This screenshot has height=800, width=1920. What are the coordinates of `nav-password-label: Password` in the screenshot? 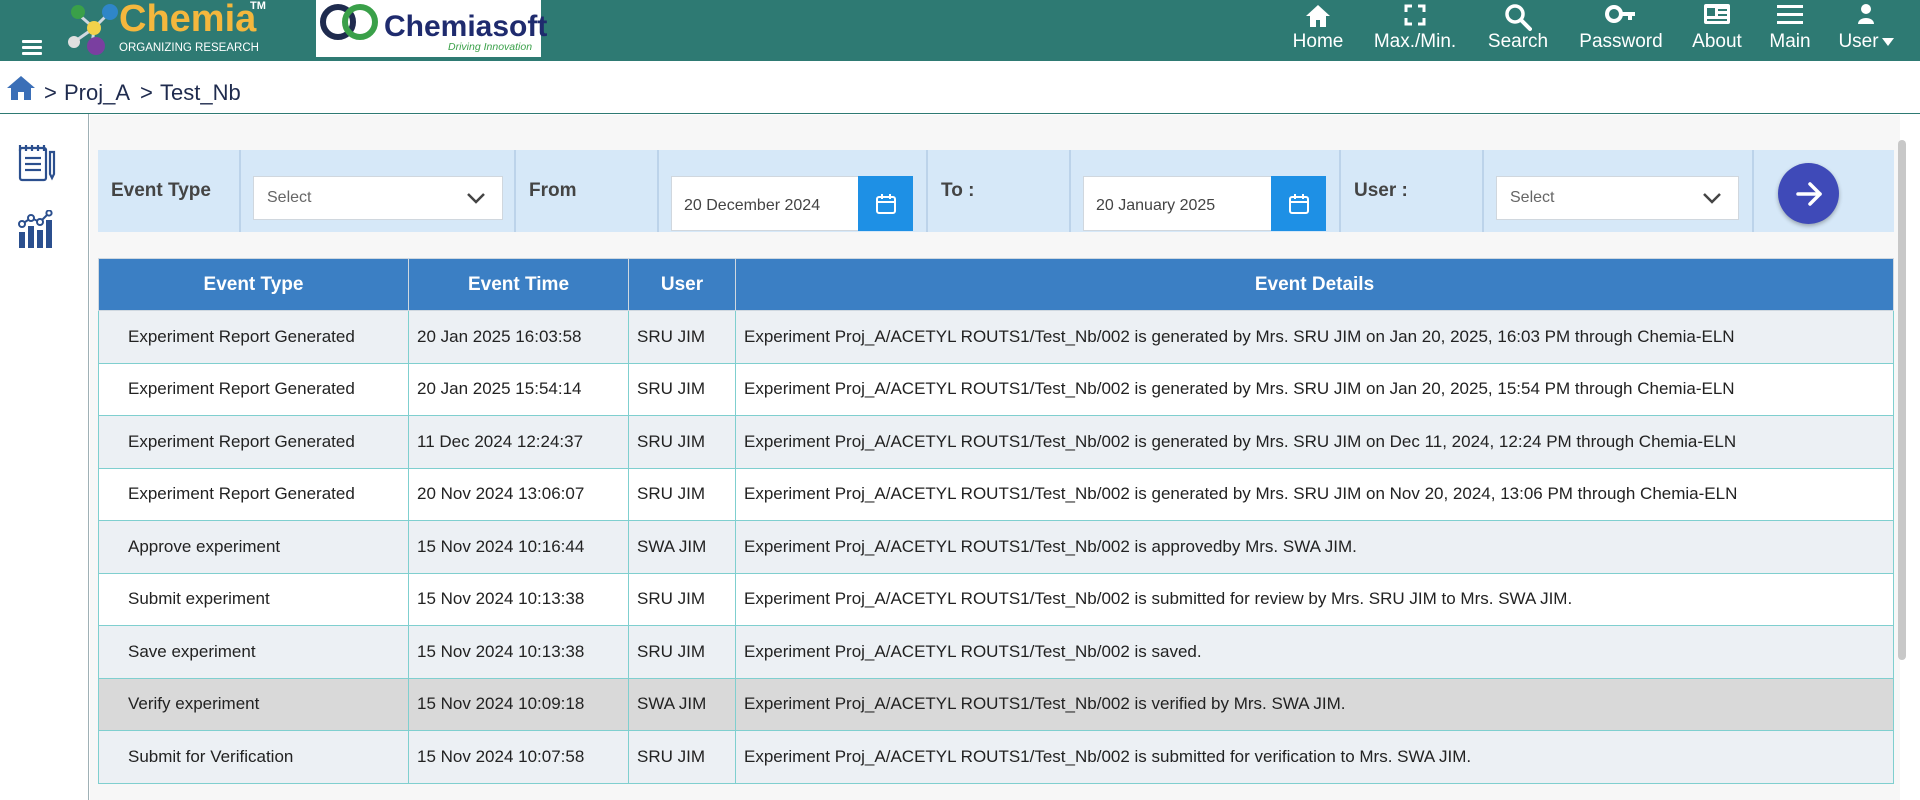 It's located at (1621, 41).